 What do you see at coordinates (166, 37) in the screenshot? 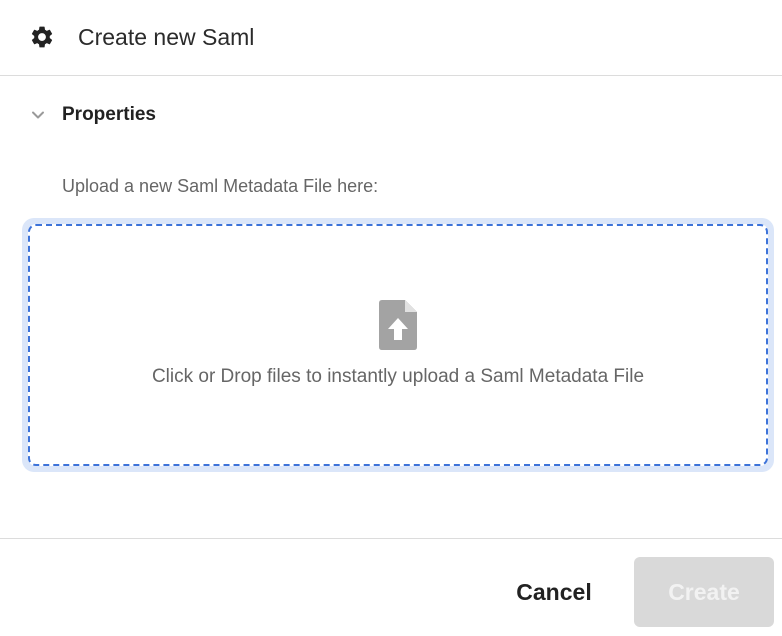
I see `dialog-title: Create new Saml` at bounding box center [166, 37].